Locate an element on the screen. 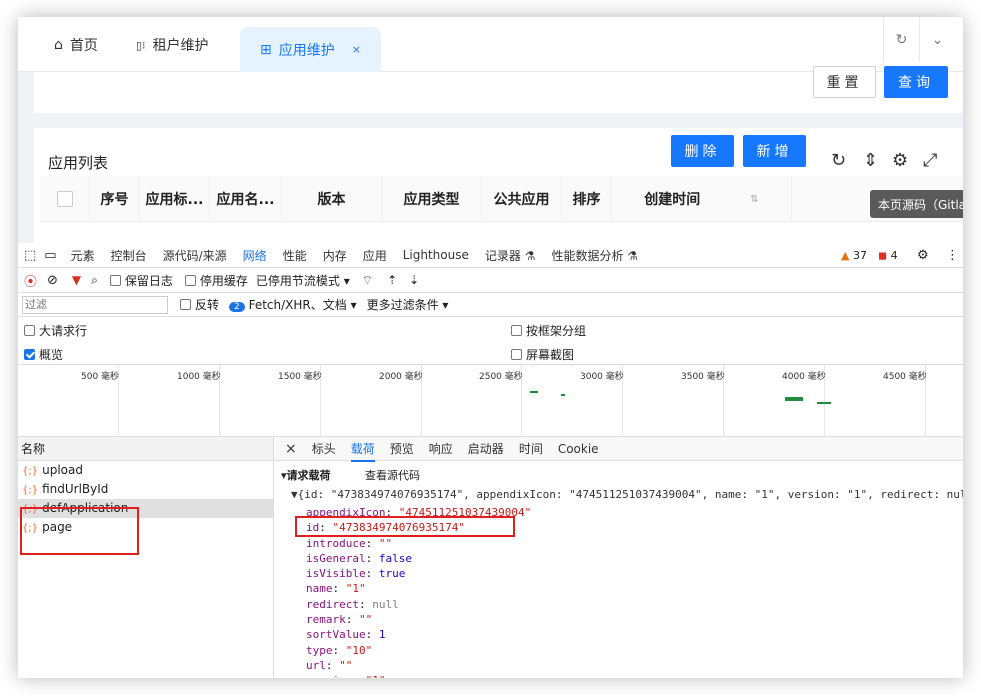  resource-type-filter: 2 Fetch/XHR、文档 ▾ is located at coordinates (293, 304).